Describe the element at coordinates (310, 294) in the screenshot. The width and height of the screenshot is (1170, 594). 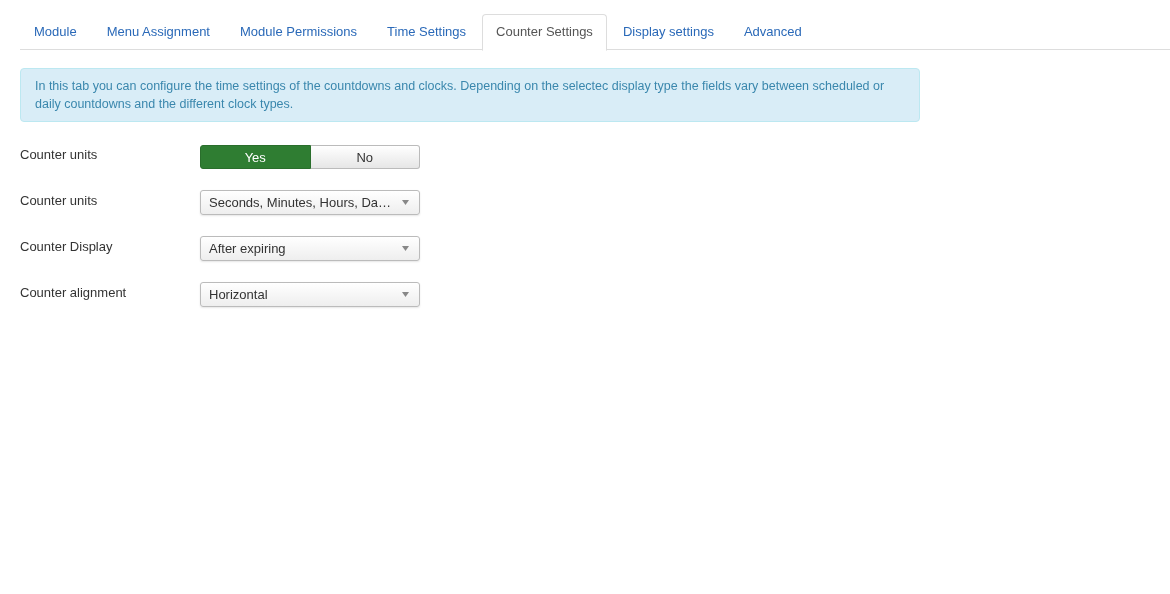
I see `dropdown: Horizontal` at that location.